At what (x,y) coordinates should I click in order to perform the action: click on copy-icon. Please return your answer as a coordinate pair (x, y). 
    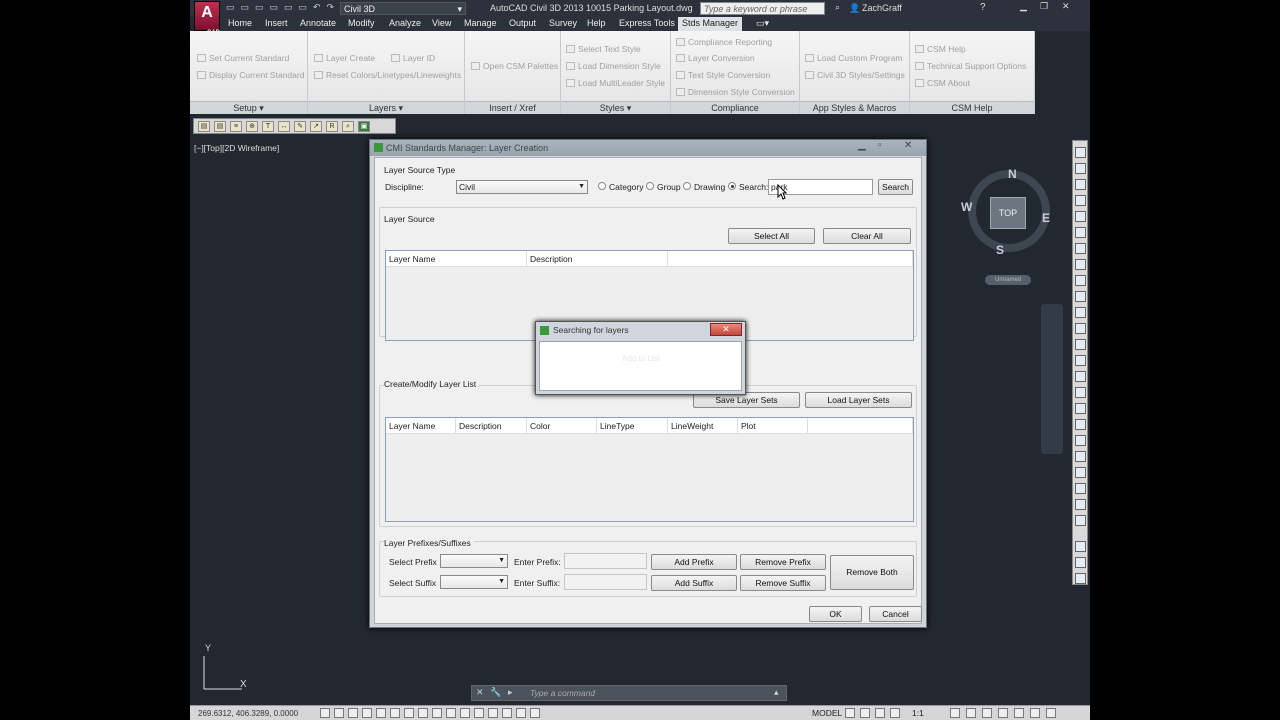
    Looking at the image, I should click on (1080, 408).